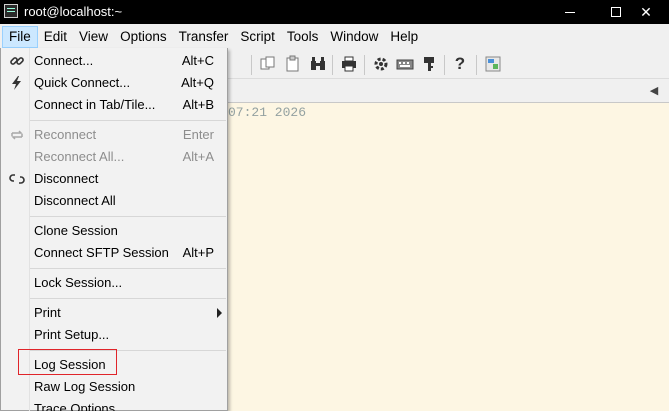  I want to click on title-bar: root@localhost:~ ✕, so click(334, 12).